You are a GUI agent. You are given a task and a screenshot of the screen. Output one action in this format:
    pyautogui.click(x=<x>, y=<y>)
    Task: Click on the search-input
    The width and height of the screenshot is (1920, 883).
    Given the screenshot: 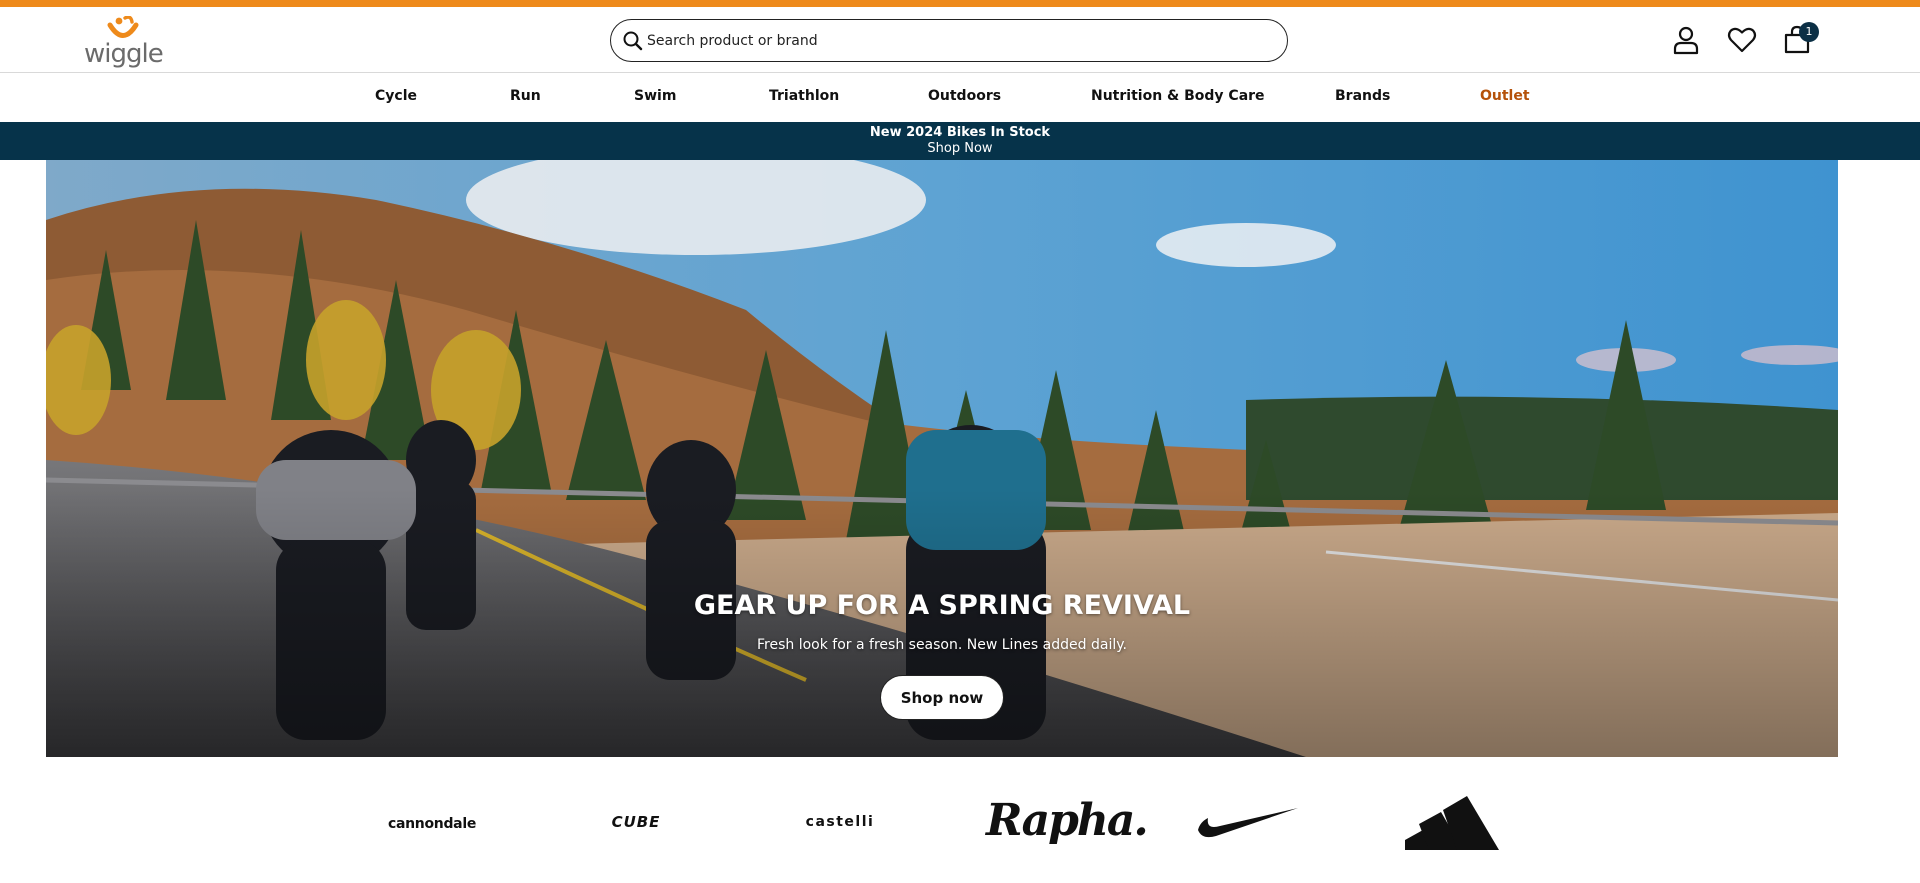 What is the action you would take?
    pyautogui.click(x=957, y=41)
    